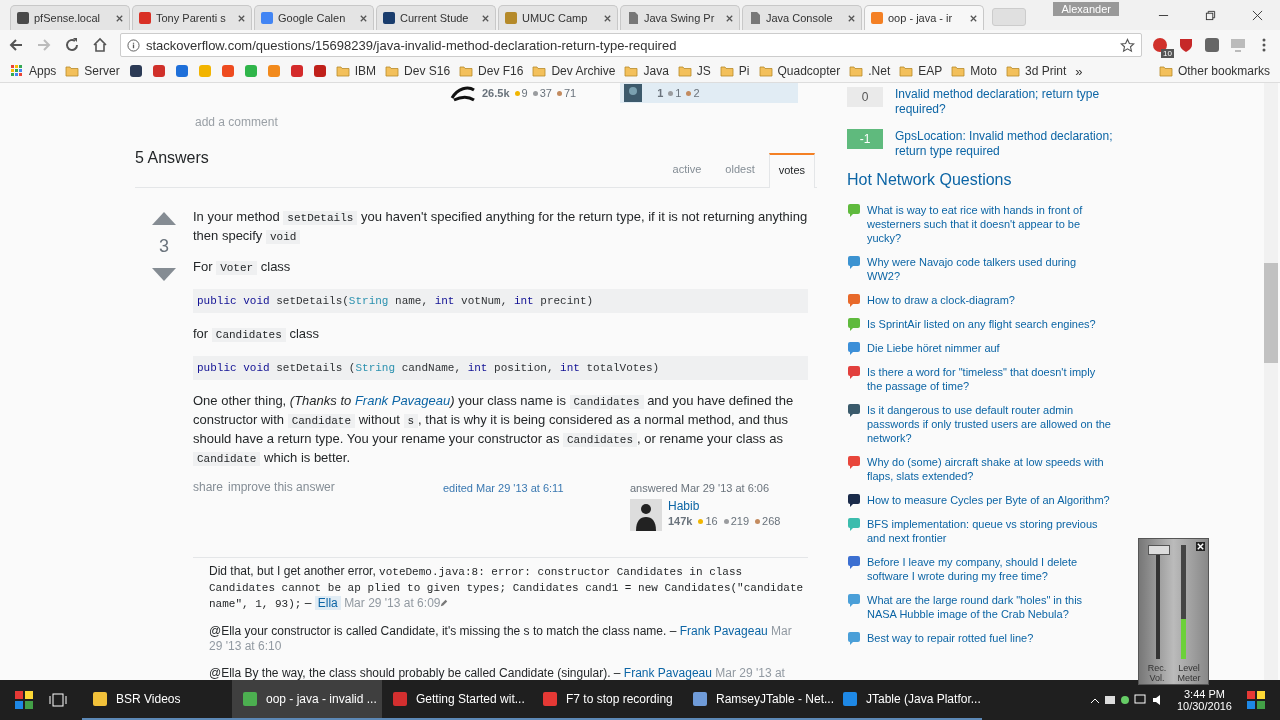 The width and height of the screenshot is (1280, 720). Describe the element at coordinates (680, 17) in the screenshot. I see `browser-tab: Java Swing Pr` at that location.